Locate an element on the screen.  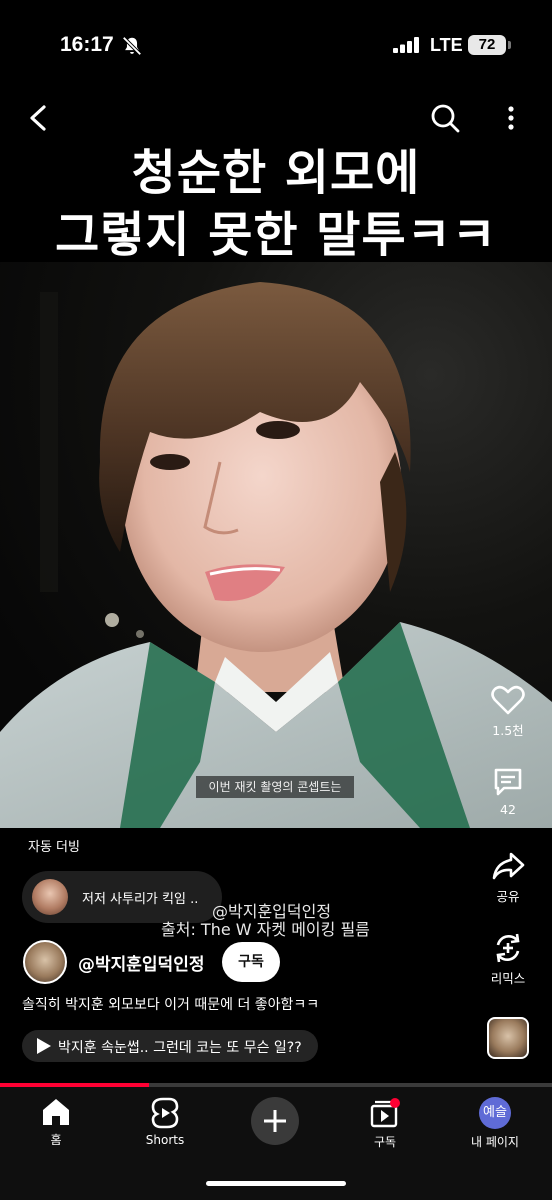
status-bar: 16:17 LTE 72 is located at coordinates (276, 45).